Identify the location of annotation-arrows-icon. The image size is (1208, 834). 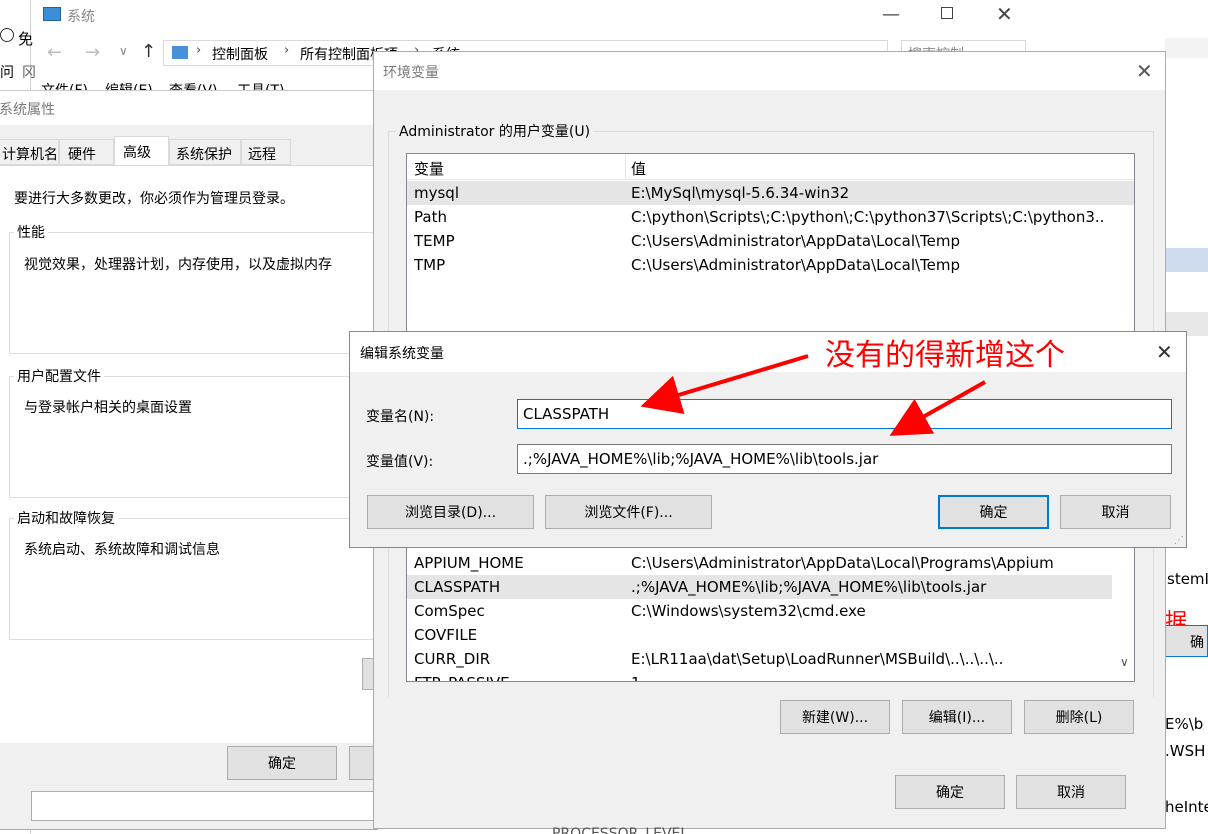
(813, 395).